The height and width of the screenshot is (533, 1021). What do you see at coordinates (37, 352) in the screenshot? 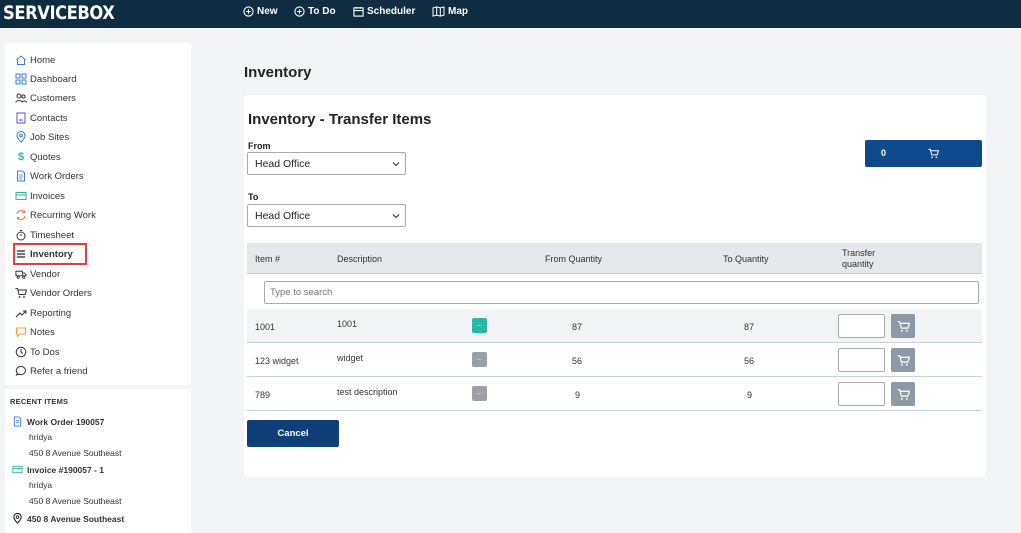
I see `sidebar-item-todos: To Dos` at bounding box center [37, 352].